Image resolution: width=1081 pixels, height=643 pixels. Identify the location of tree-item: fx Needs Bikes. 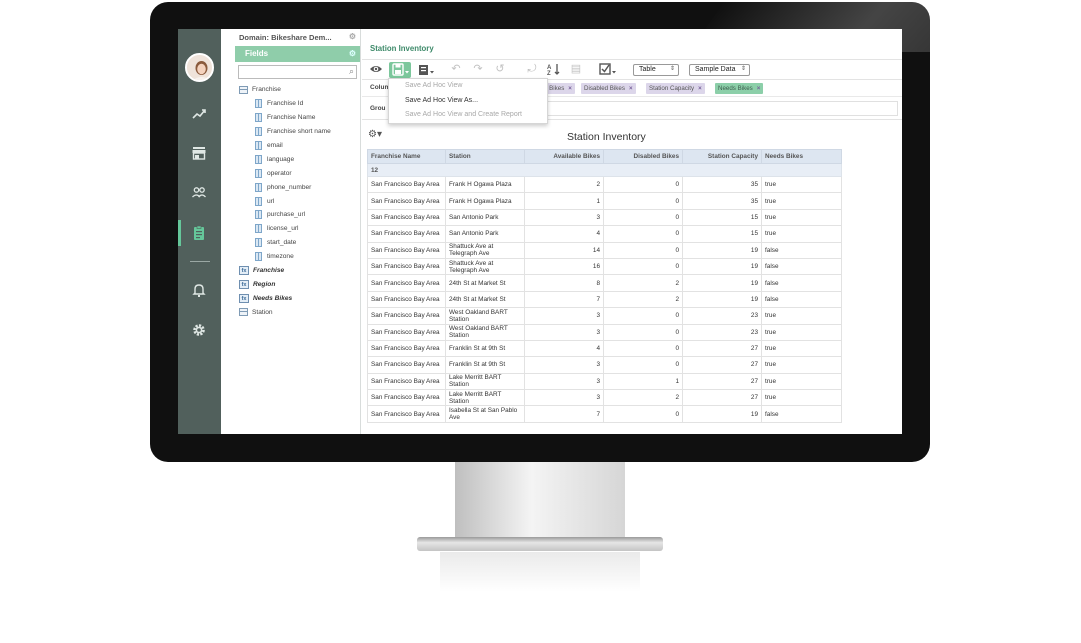
(297, 298).